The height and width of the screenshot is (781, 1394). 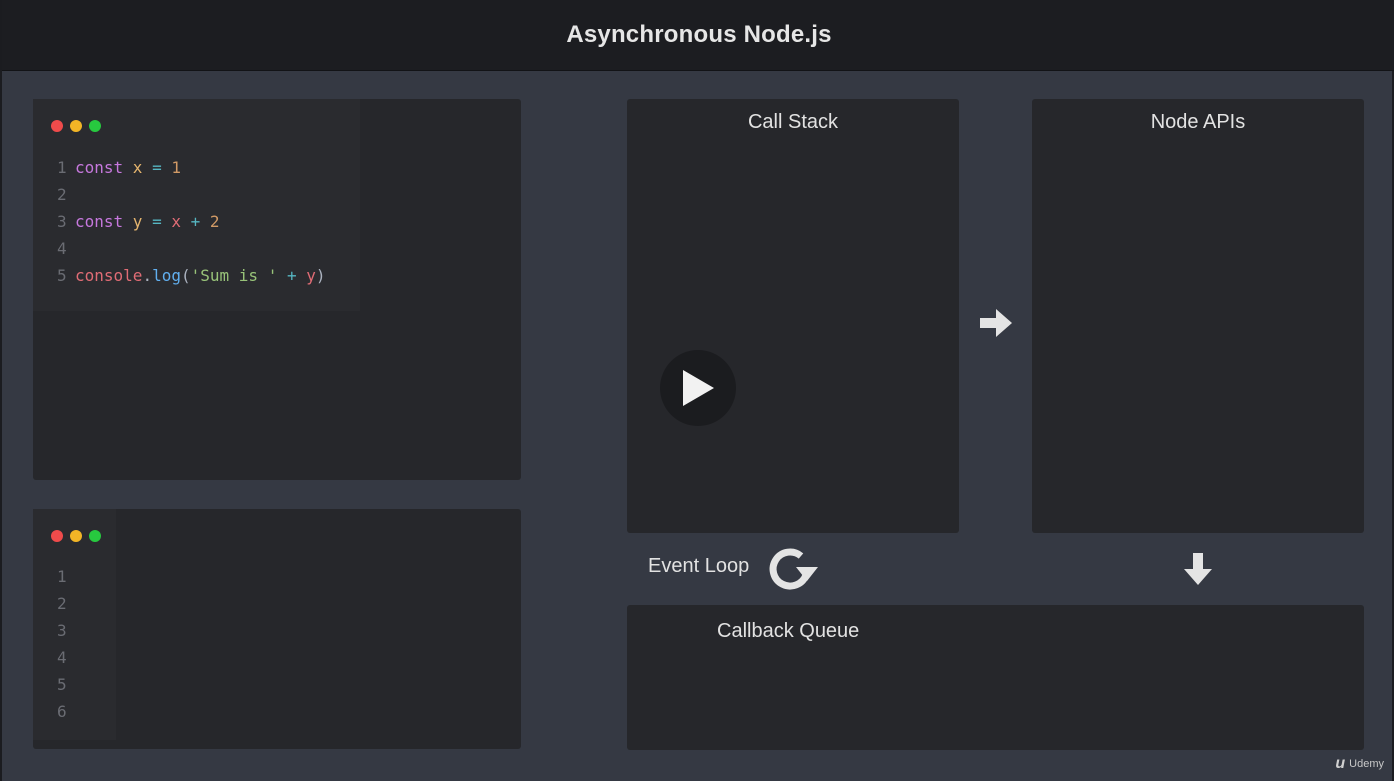 I want to click on udemy-text: Udemy, so click(x=1366, y=764).